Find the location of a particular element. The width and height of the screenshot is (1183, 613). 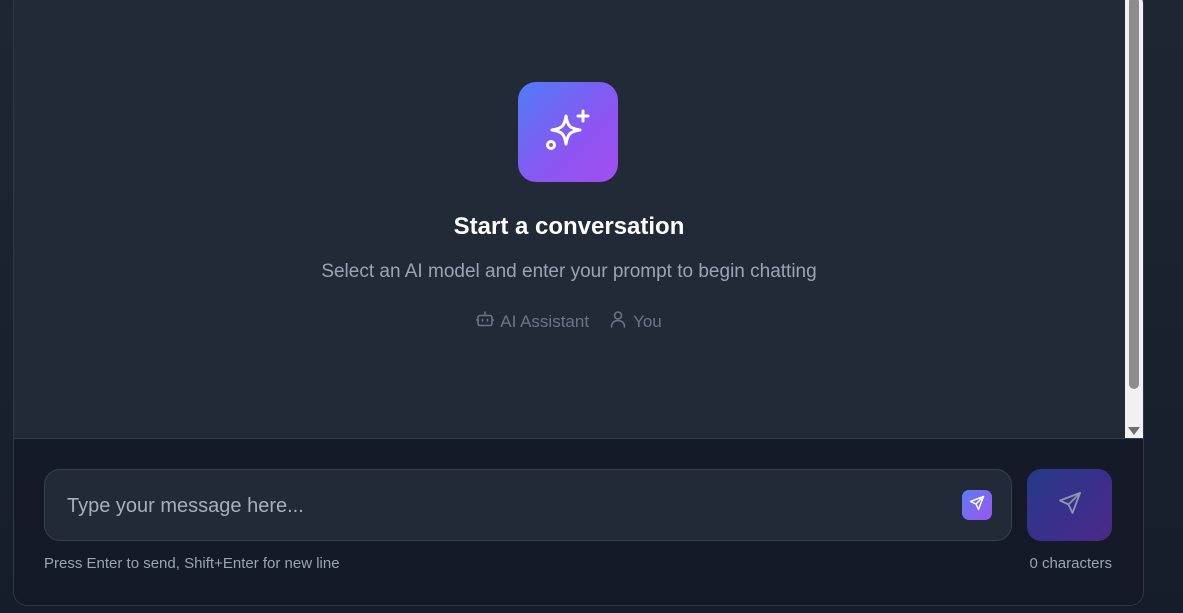

bot-icon is located at coordinates (485, 321).